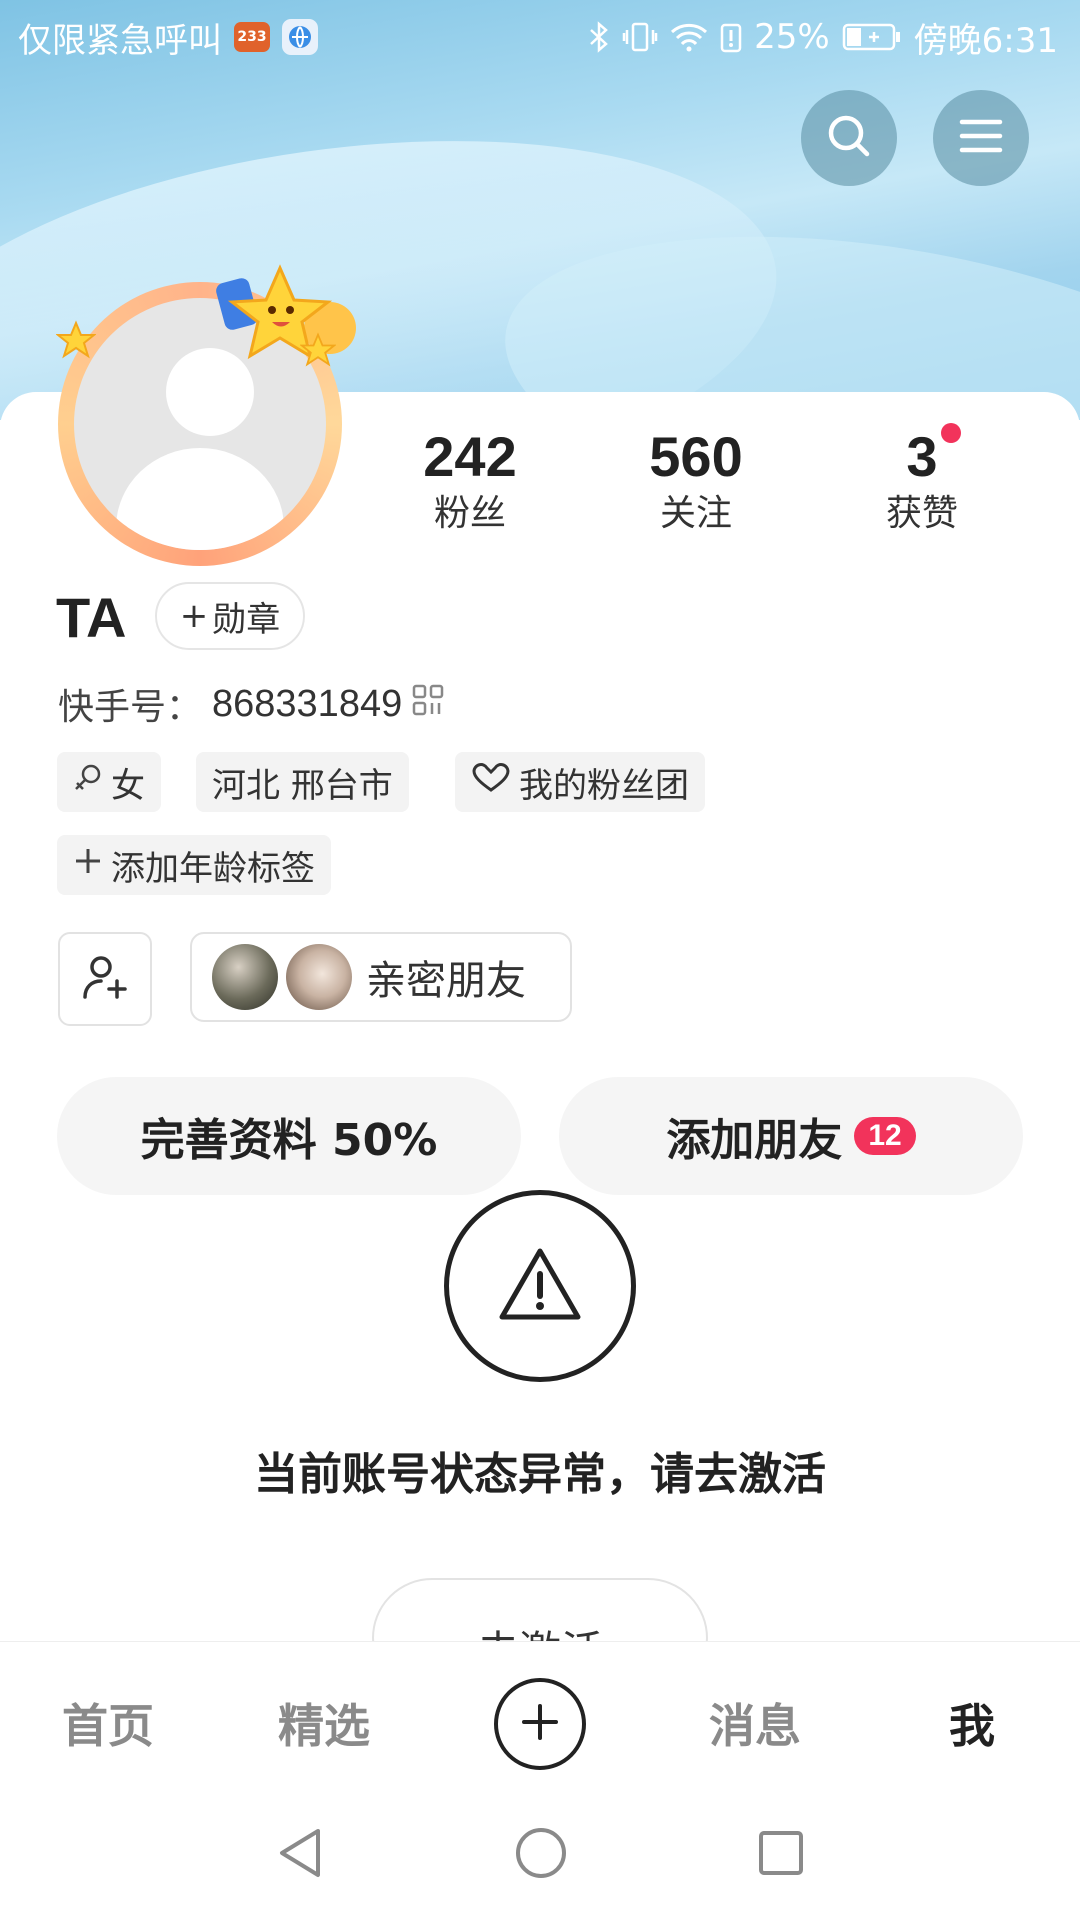 Image resolution: width=1080 pixels, height=1920 pixels. What do you see at coordinates (985, 40) in the screenshot?
I see `clock: 傍晚6:31` at bounding box center [985, 40].